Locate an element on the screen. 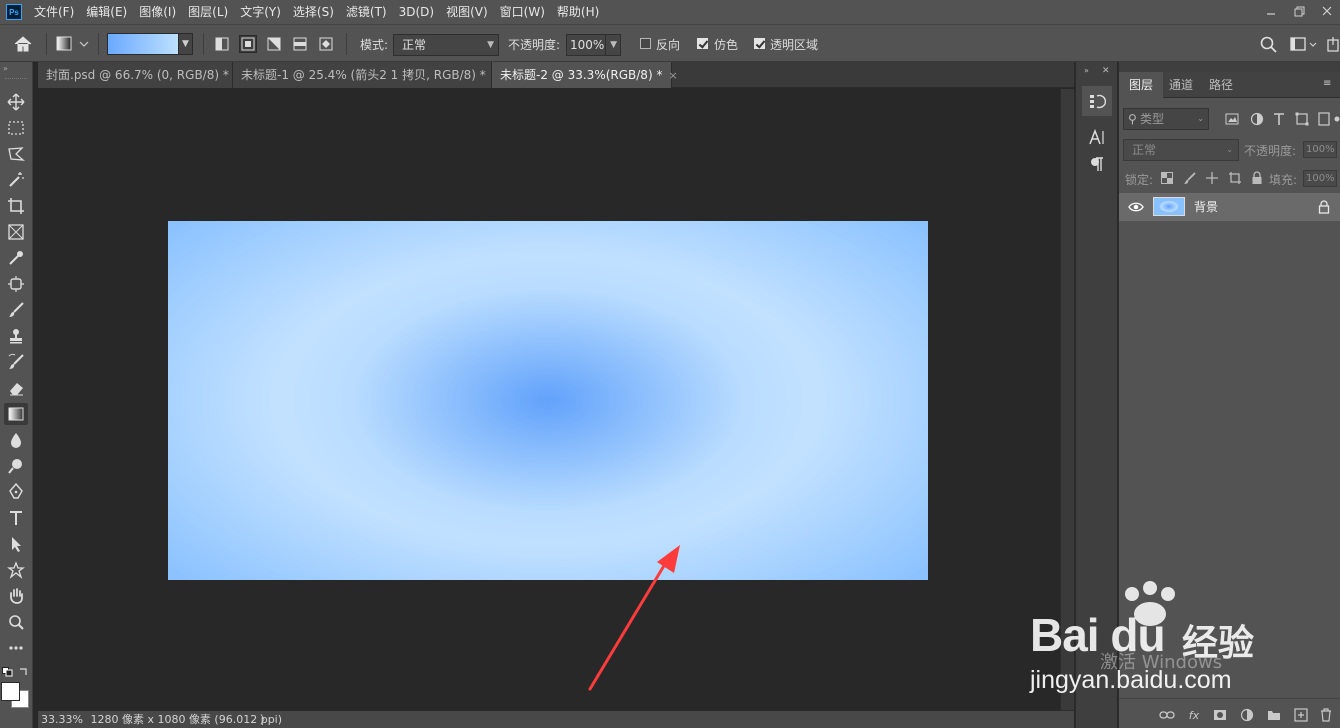 The image size is (1340, 728). type-tool-icon is located at coordinates (16, 518).